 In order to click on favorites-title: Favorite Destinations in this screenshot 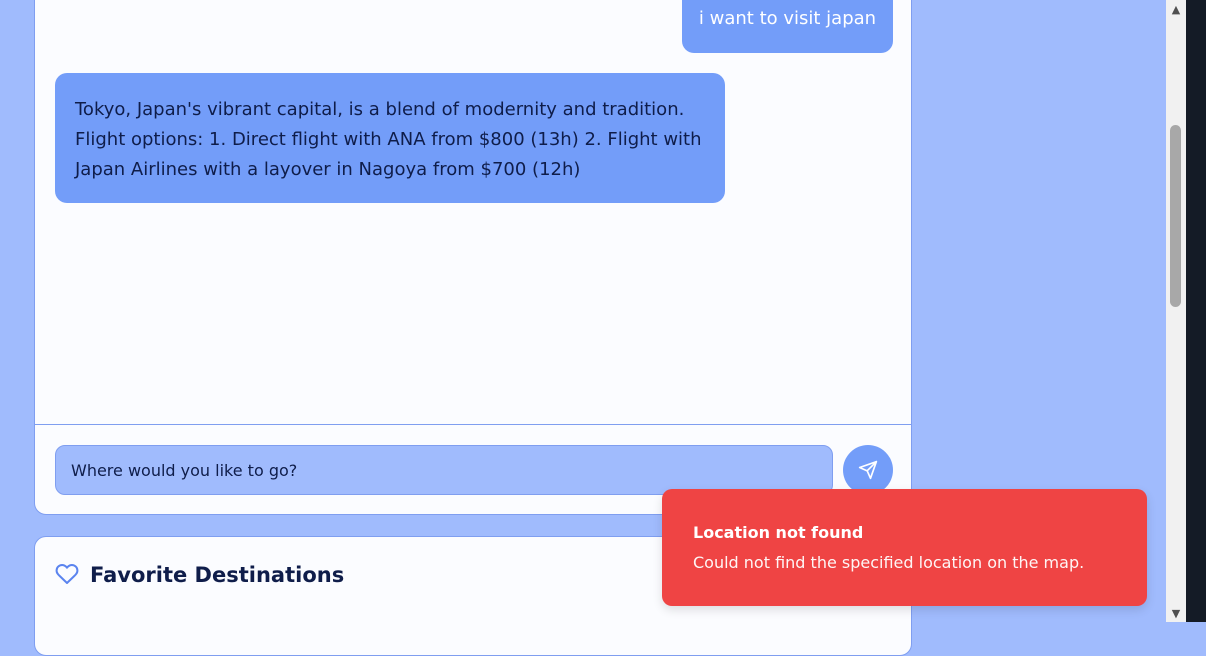, I will do `click(217, 575)`.